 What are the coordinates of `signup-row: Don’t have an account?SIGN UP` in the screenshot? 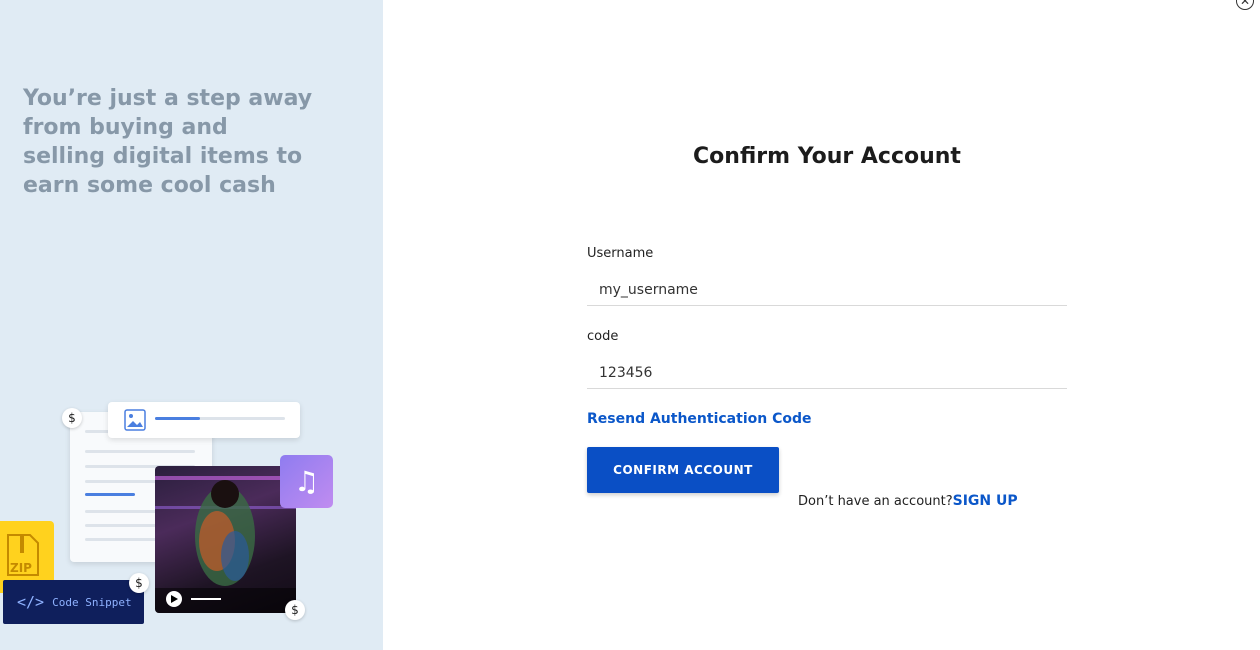 It's located at (908, 501).